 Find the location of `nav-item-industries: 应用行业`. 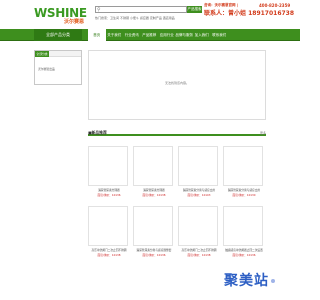

nav-item-industries: 应用行业 is located at coordinates (167, 35).